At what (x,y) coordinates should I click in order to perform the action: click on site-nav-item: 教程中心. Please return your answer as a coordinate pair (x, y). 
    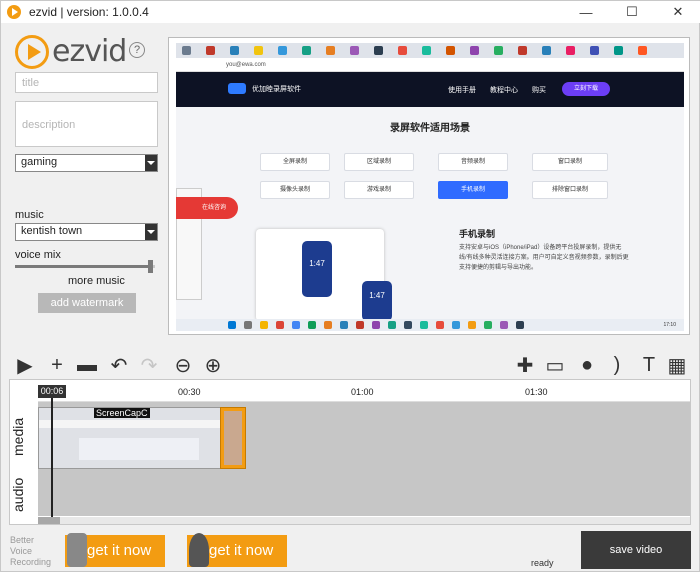
    Looking at the image, I should click on (504, 90).